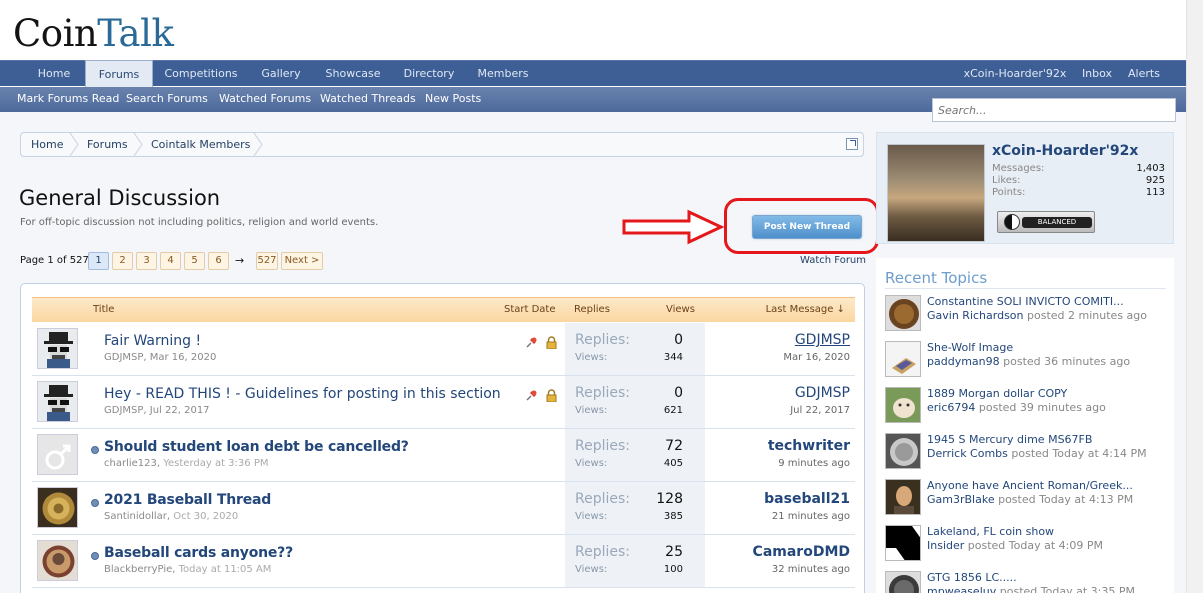  What do you see at coordinates (281, 74) in the screenshot?
I see `nav-gallery: Gallery` at bounding box center [281, 74].